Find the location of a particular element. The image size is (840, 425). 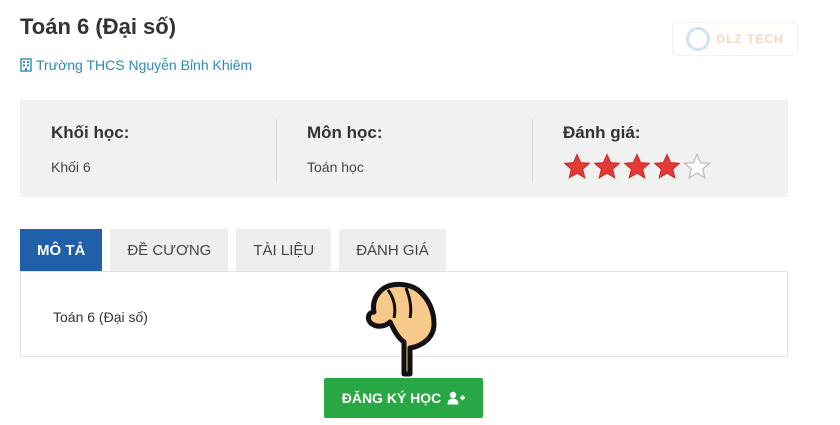

subject-value: Toán học is located at coordinates (335, 167).